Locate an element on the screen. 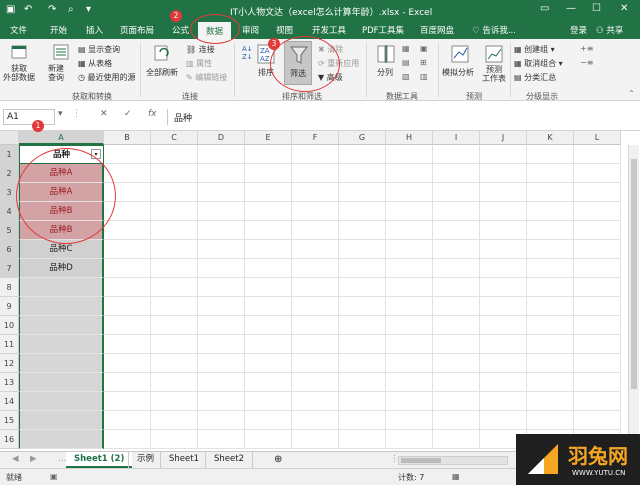 The image size is (640, 485). save-icon: ▣ is located at coordinates (10, 9).